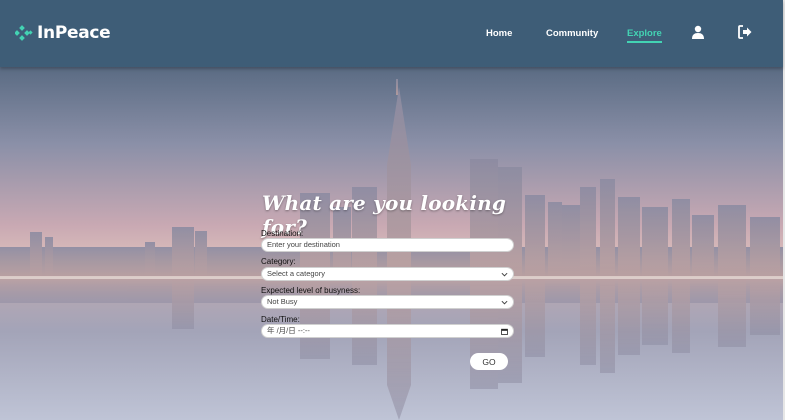 The height and width of the screenshot is (420, 785). I want to click on category-select: Select a category, so click(387, 274).